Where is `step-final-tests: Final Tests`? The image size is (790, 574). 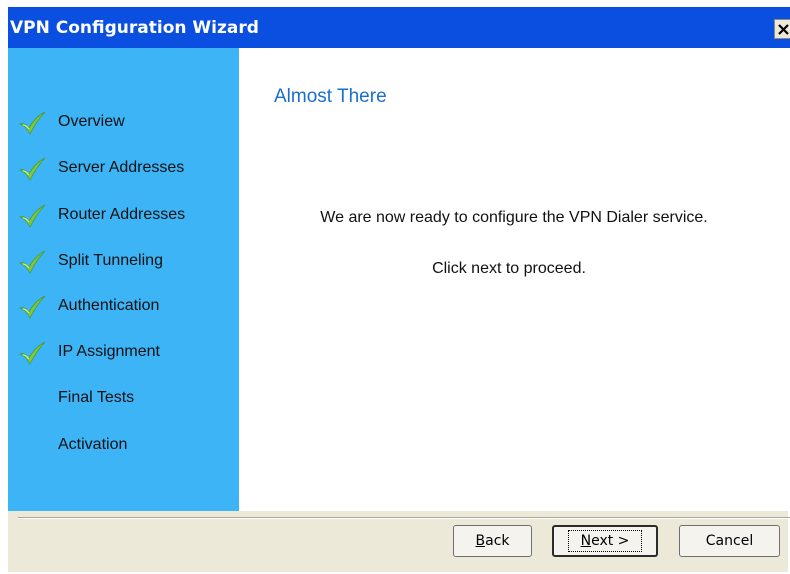
step-final-tests: Final Tests is located at coordinates (125, 398).